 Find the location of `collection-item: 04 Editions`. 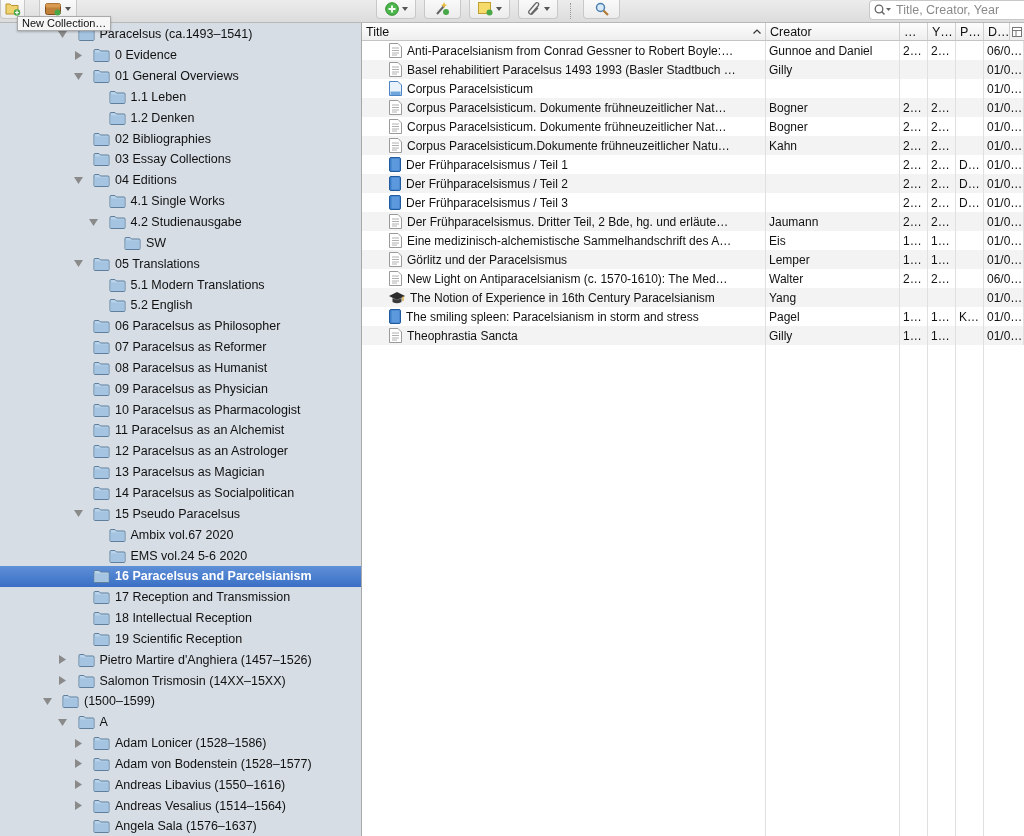

collection-item: 04 Editions is located at coordinates (180, 180).